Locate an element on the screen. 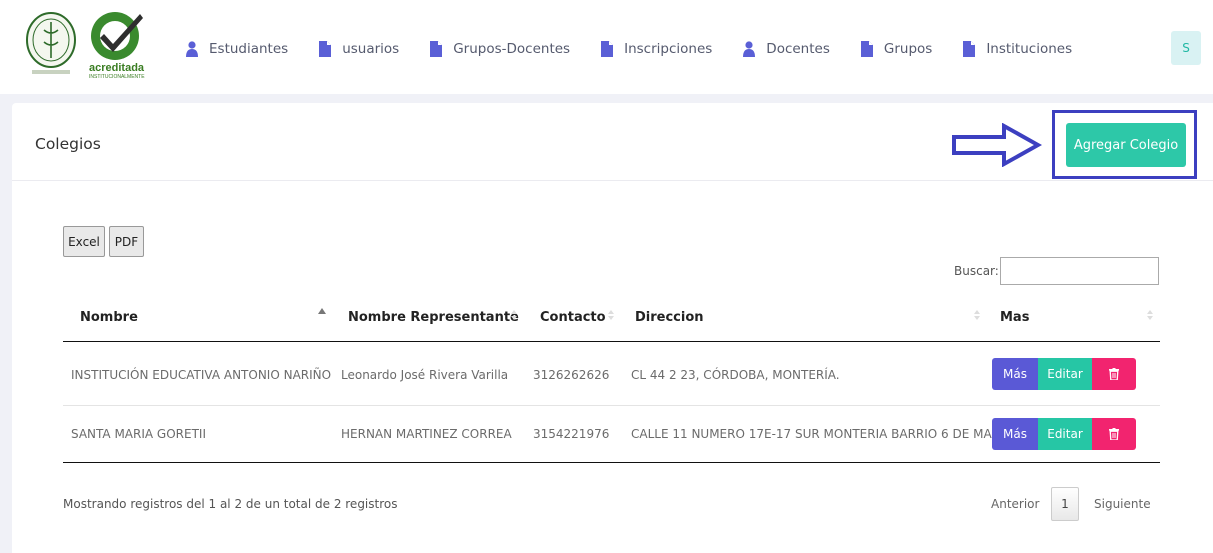 The width and height of the screenshot is (1213, 553). search-input is located at coordinates (1079, 271).